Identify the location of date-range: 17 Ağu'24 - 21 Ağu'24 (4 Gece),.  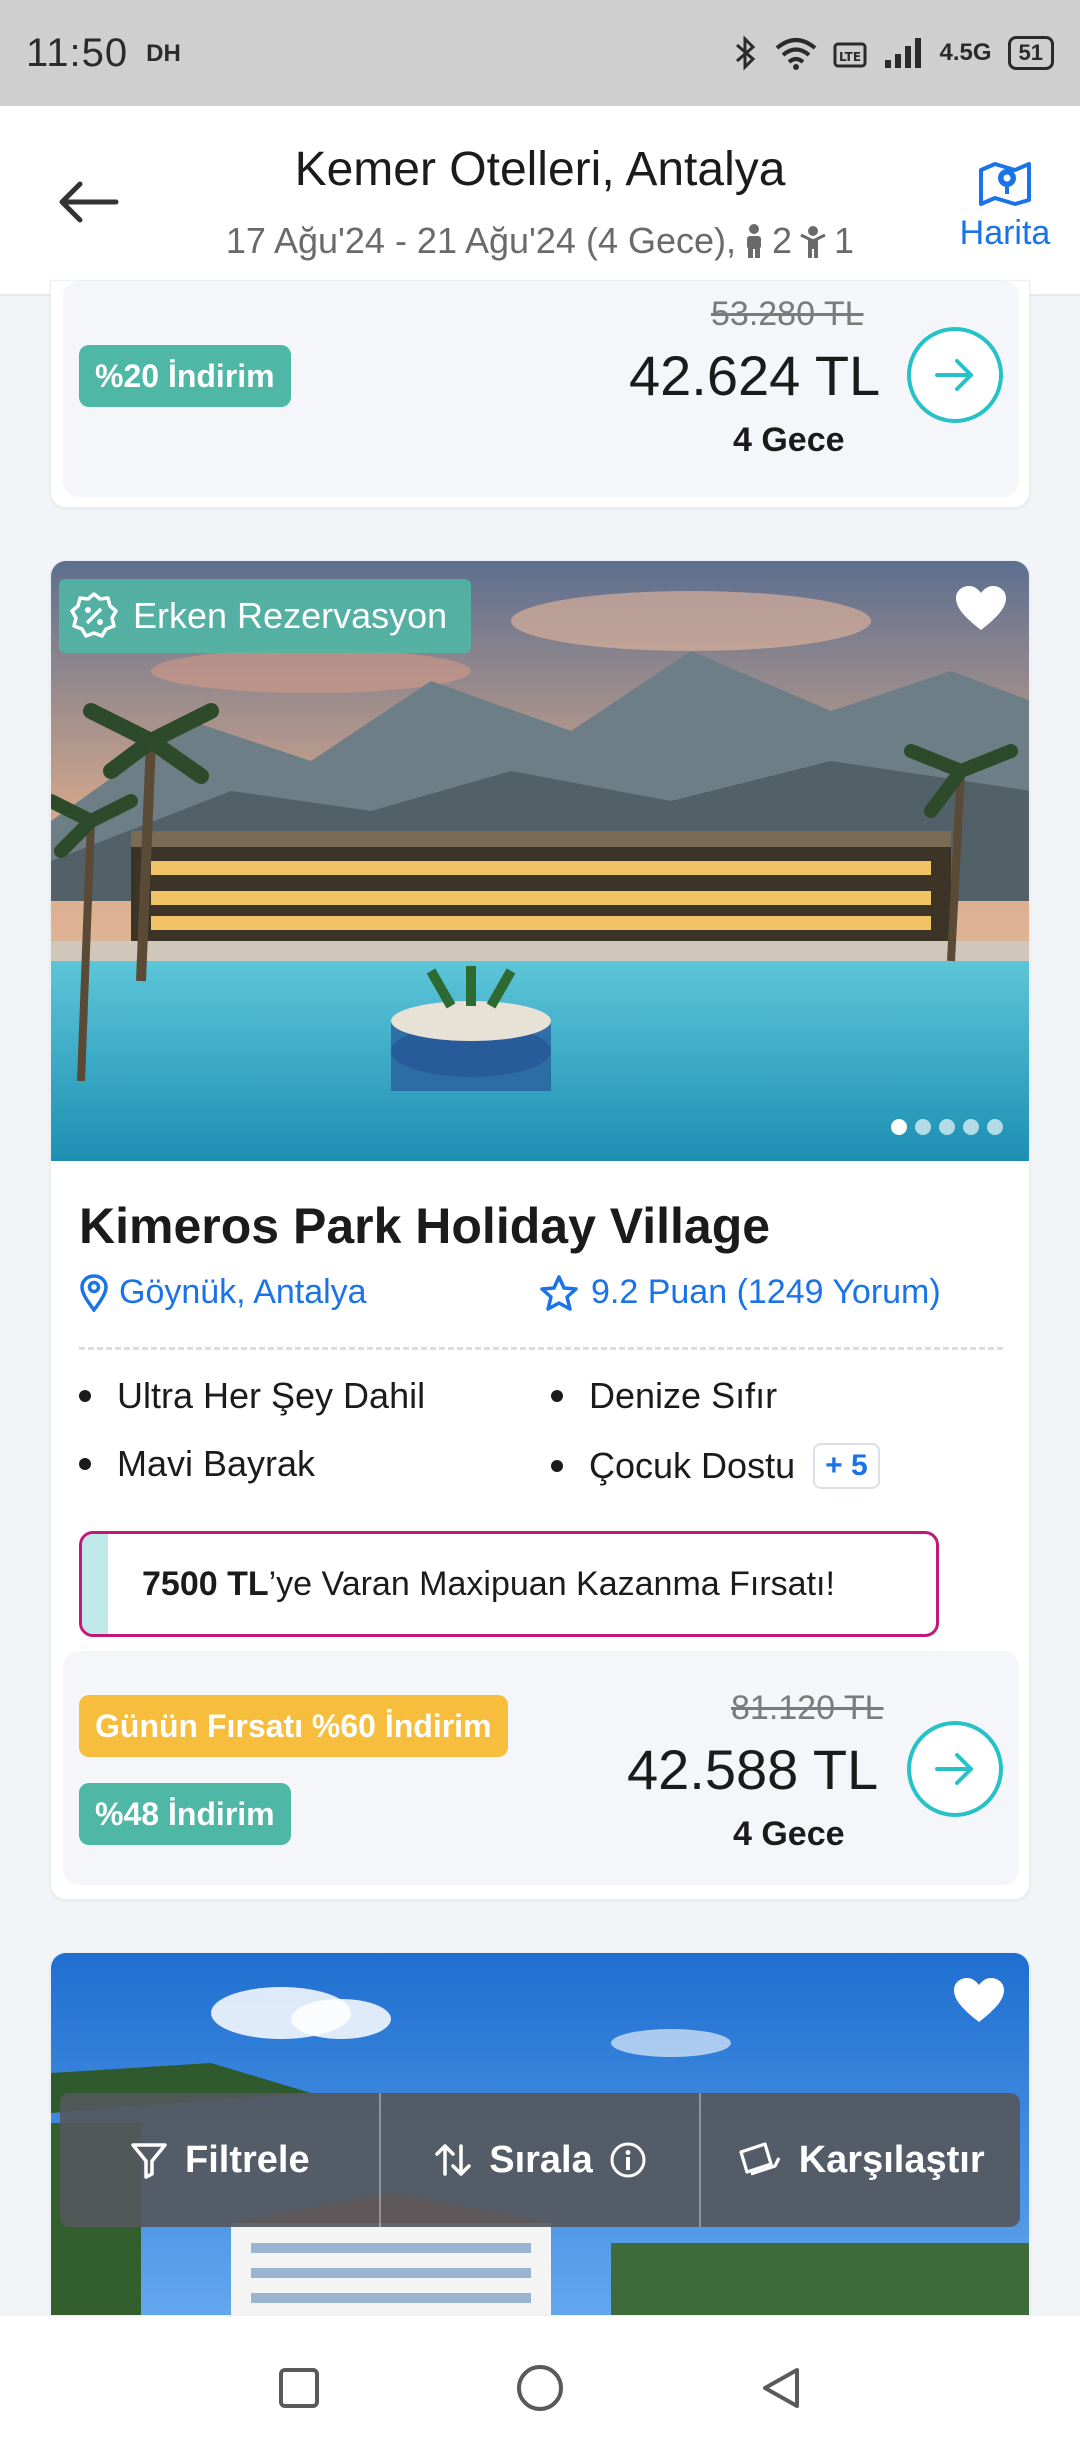
(481, 240).